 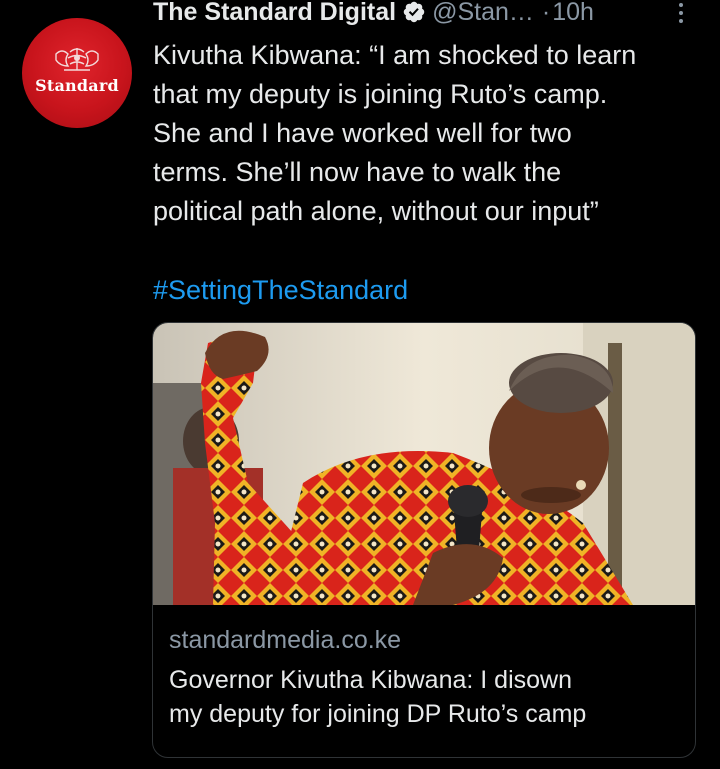 I want to click on tweet-text-line: that my deputy is joining Ruto’s camp., so click(x=380, y=94).